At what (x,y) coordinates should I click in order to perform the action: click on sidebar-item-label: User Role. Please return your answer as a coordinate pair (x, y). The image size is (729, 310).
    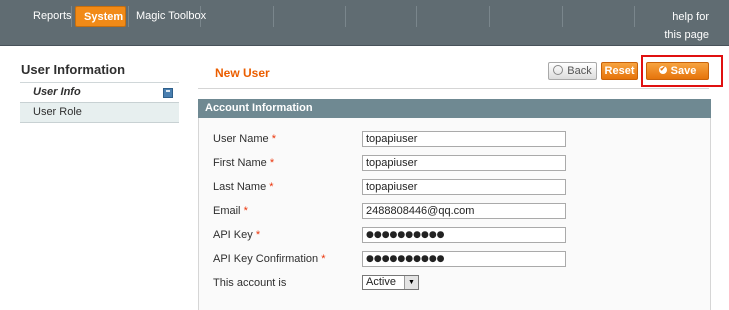
    Looking at the image, I should click on (57, 112).